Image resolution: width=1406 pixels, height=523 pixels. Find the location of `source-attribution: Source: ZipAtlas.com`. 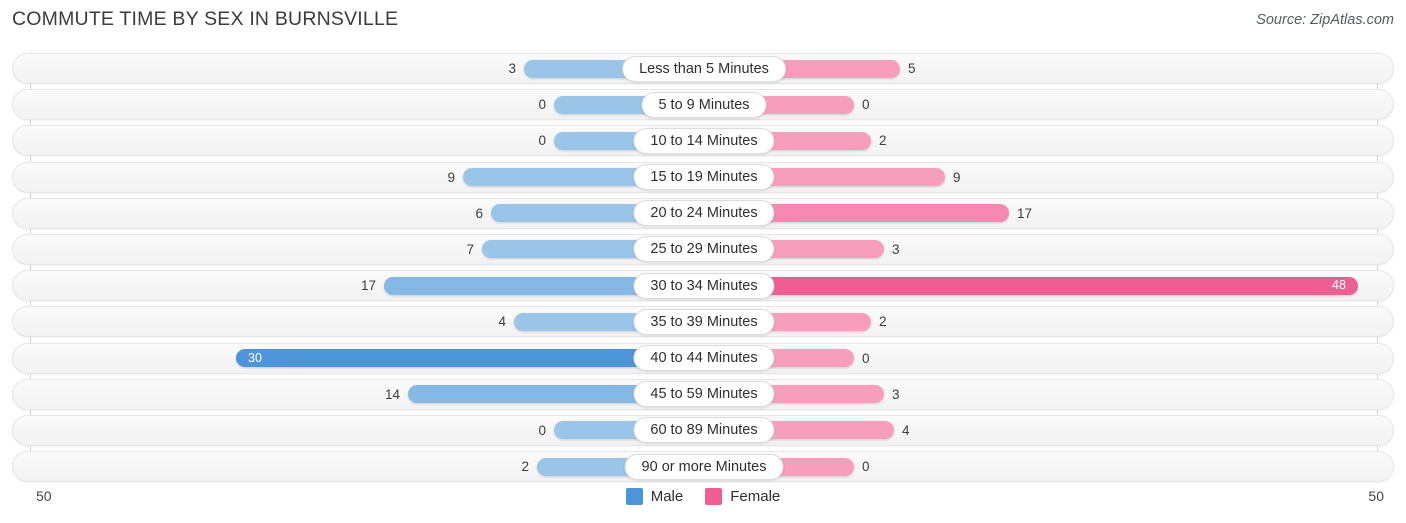

source-attribution: Source: ZipAtlas.com is located at coordinates (1325, 20).